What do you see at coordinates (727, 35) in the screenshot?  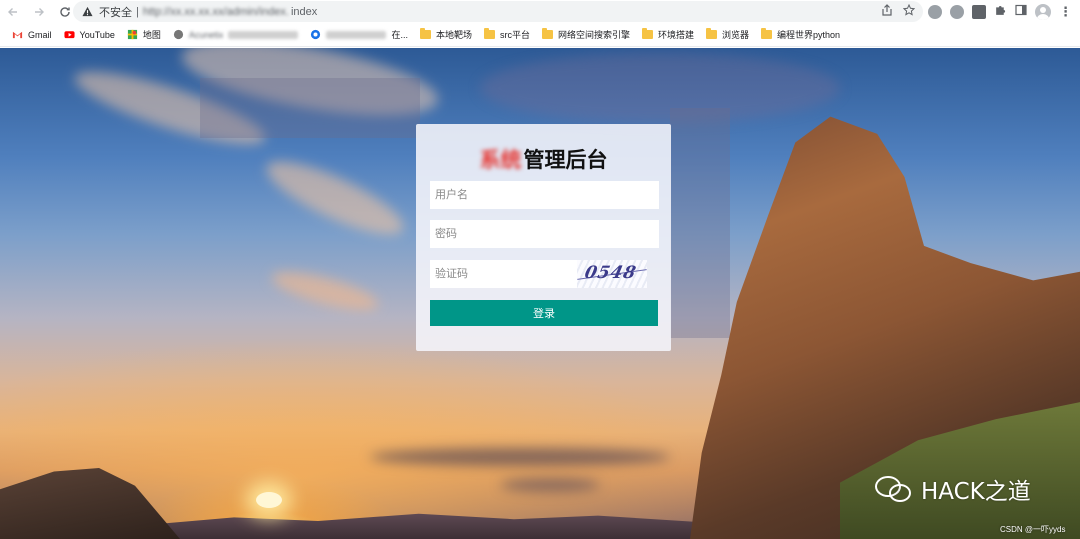 I see `bookmark-folder-browser: 浏览器` at bounding box center [727, 35].